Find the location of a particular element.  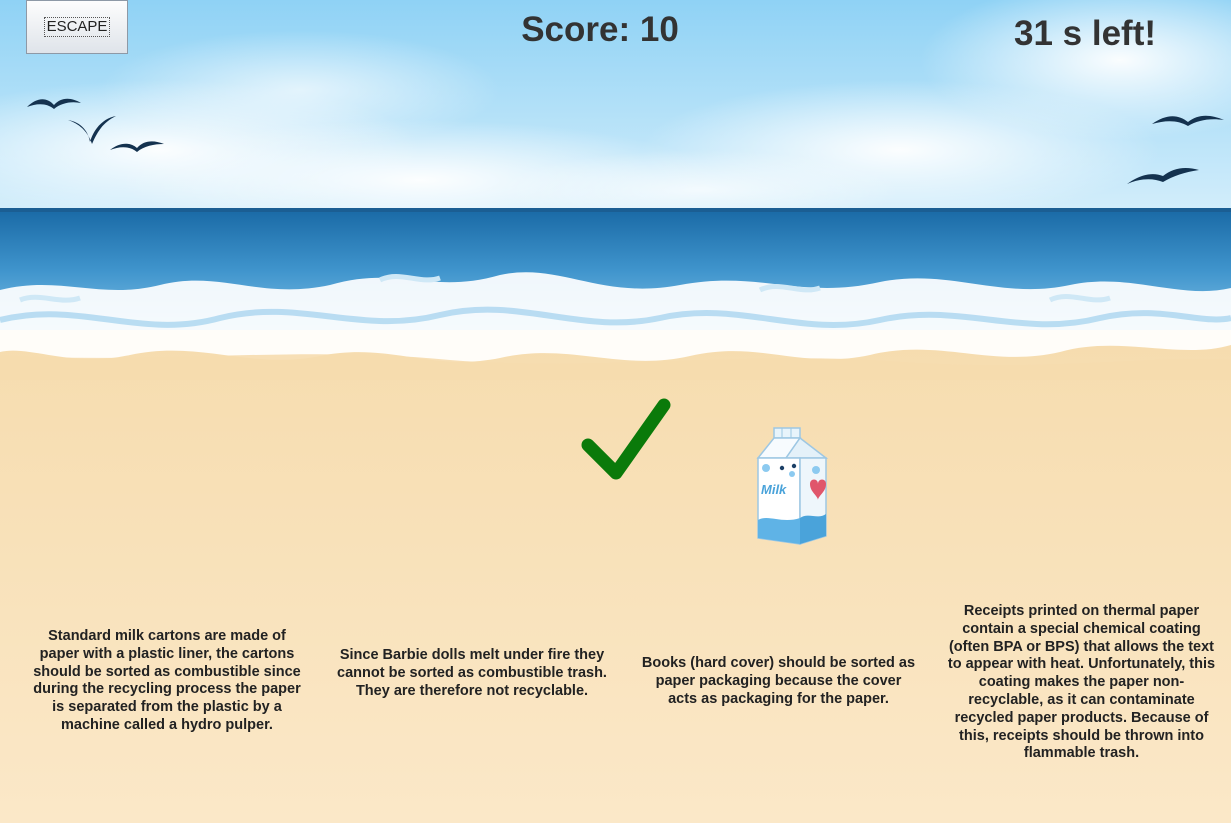

timer-display: 31 s left! is located at coordinates (1085, 33).